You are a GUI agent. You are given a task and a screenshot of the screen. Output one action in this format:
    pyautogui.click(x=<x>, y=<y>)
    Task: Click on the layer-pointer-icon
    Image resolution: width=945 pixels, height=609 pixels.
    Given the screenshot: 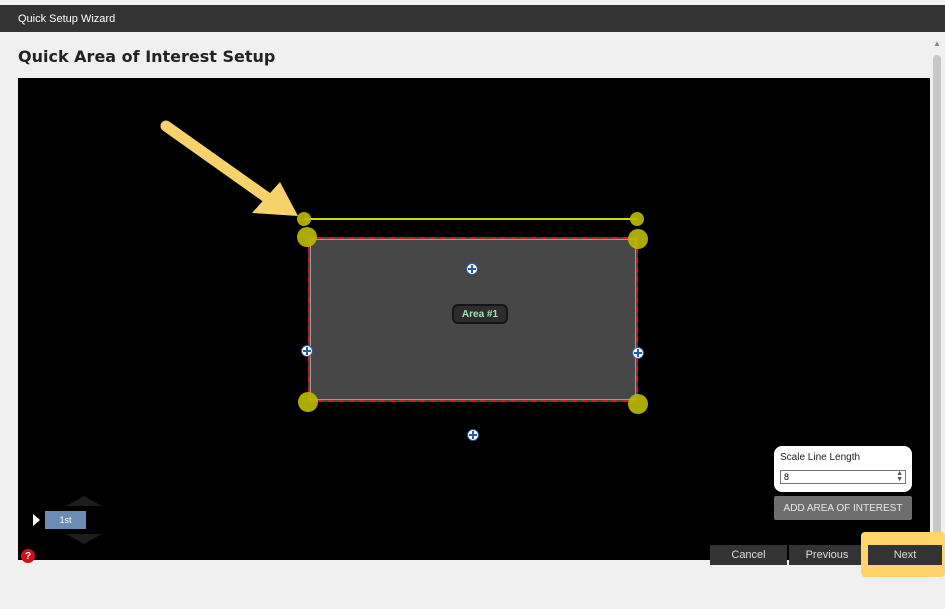 What is the action you would take?
    pyautogui.click(x=36, y=520)
    